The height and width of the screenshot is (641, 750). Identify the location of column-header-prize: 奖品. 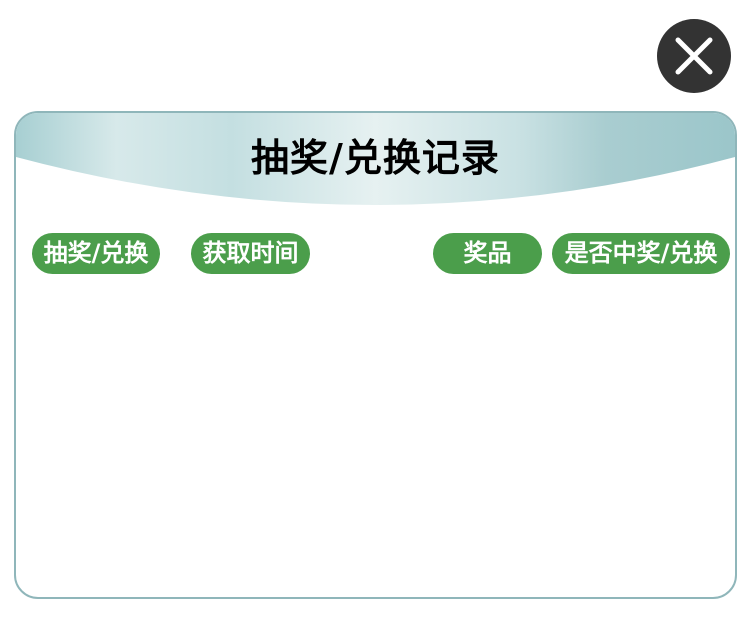
(487, 253).